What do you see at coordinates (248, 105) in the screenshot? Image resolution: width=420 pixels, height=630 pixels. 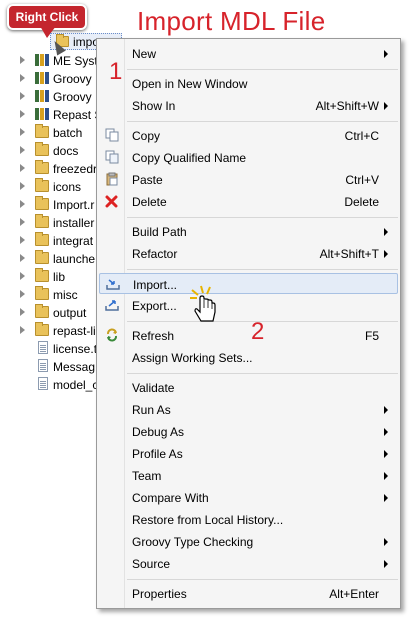 I see `menu-item-show-in: Show In Alt+Shift+W` at bounding box center [248, 105].